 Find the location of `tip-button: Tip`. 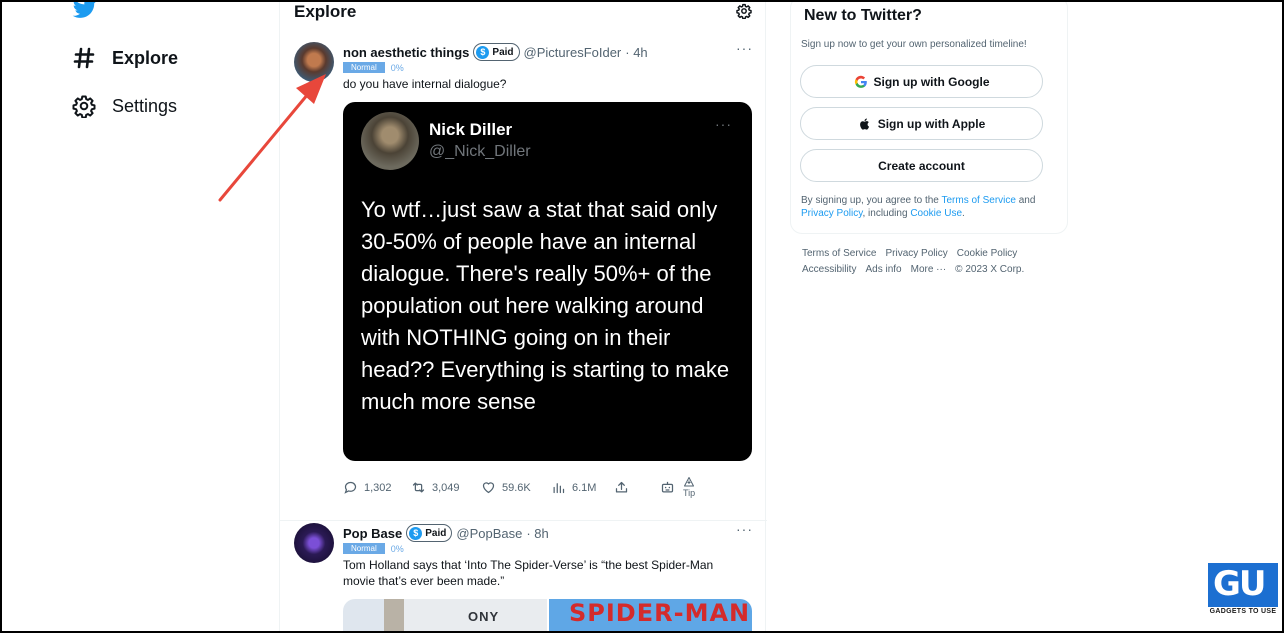

tip-button: Tip is located at coordinates (689, 487).